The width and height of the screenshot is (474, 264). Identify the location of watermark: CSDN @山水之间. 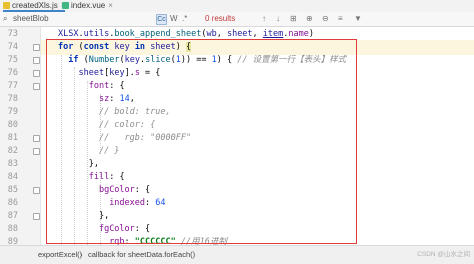
(443, 254).